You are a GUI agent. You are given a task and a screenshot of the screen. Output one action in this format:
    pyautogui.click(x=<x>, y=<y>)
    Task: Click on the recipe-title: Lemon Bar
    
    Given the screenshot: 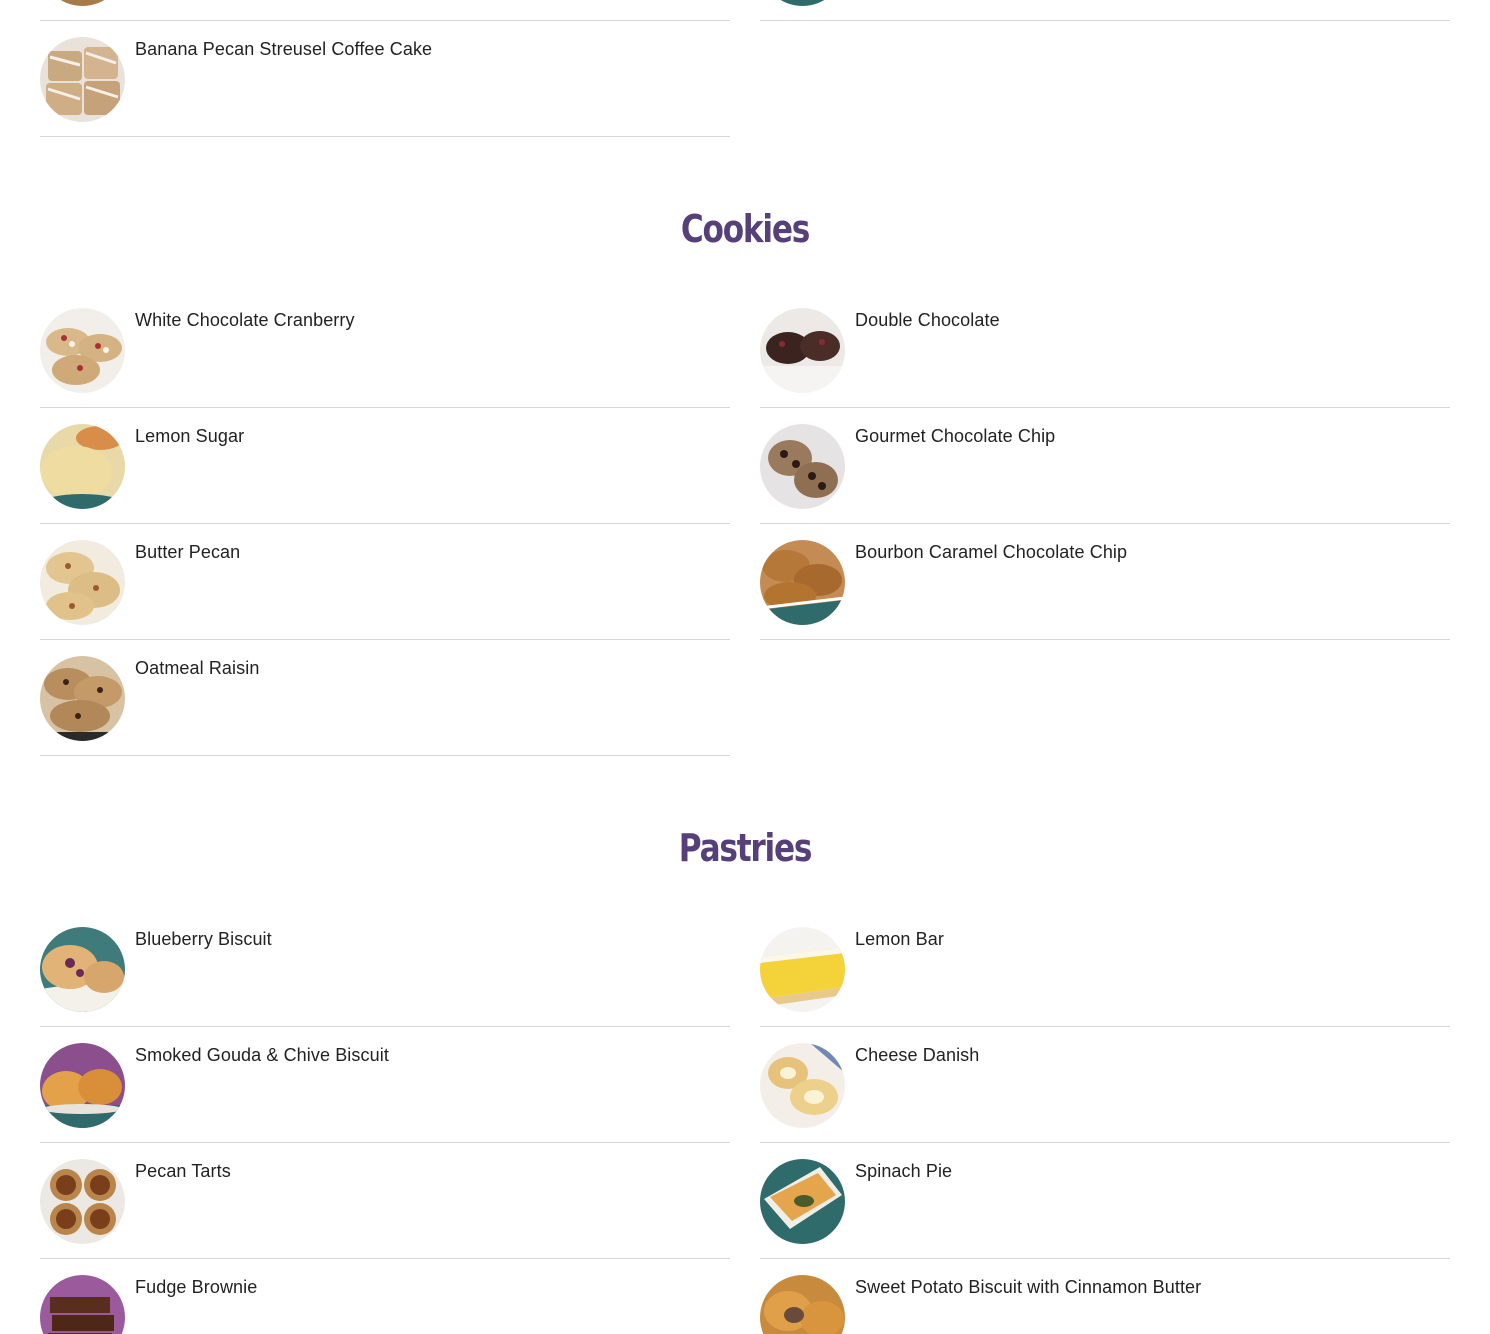 What is the action you would take?
    pyautogui.click(x=899, y=939)
    